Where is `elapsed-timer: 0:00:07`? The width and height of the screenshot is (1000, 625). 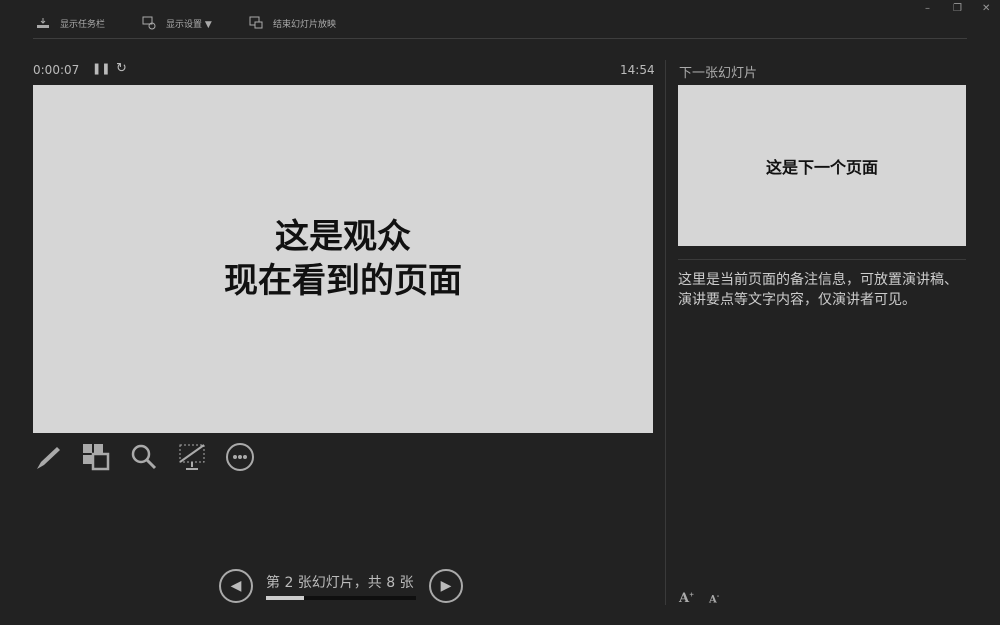 elapsed-timer: 0:00:07 is located at coordinates (56, 70).